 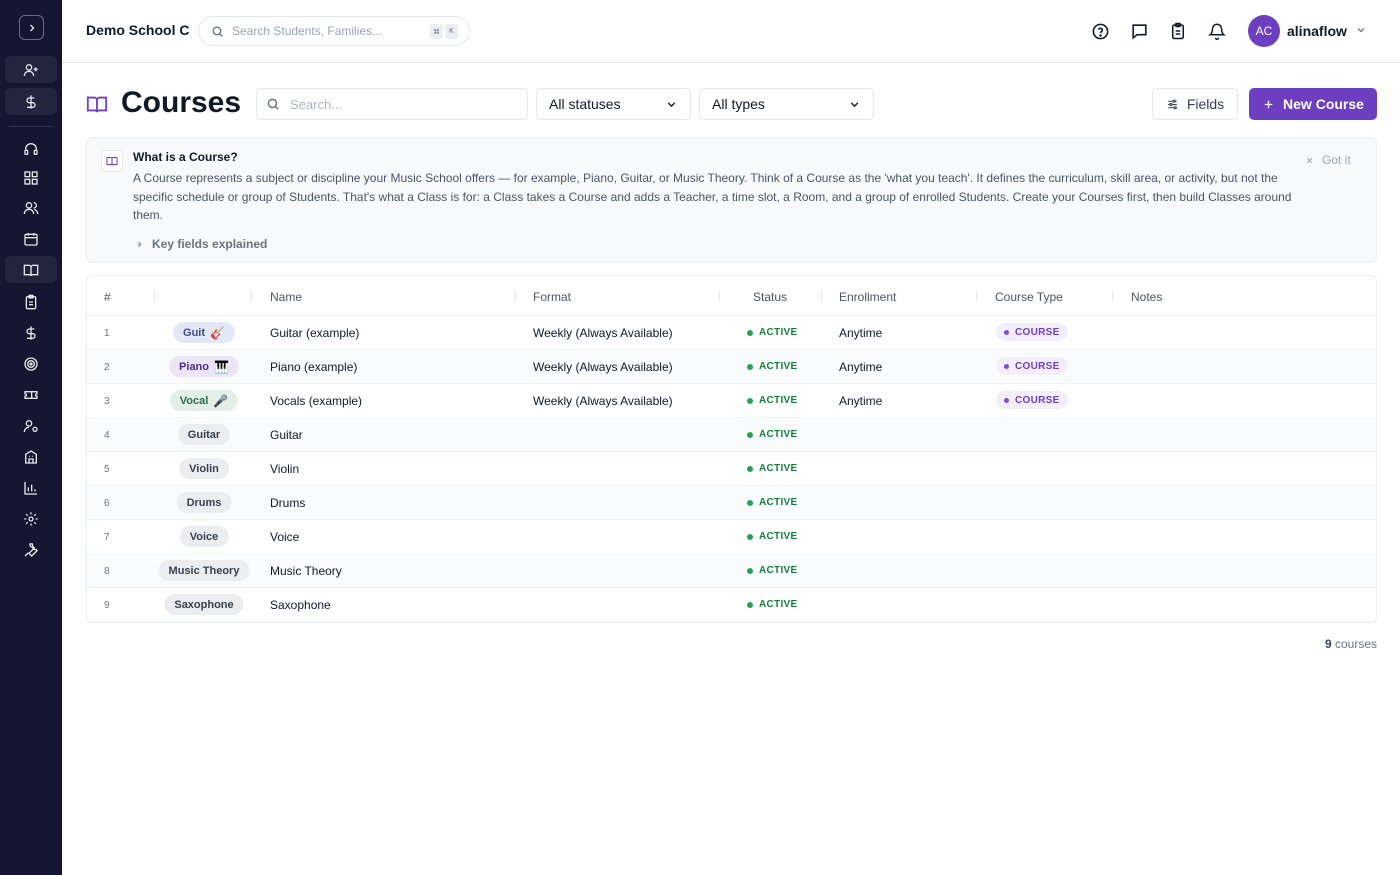 What do you see at coordinates (31, 126) in the screenshot?
I see `sidebar-divider` at bounding box center [31, 126].